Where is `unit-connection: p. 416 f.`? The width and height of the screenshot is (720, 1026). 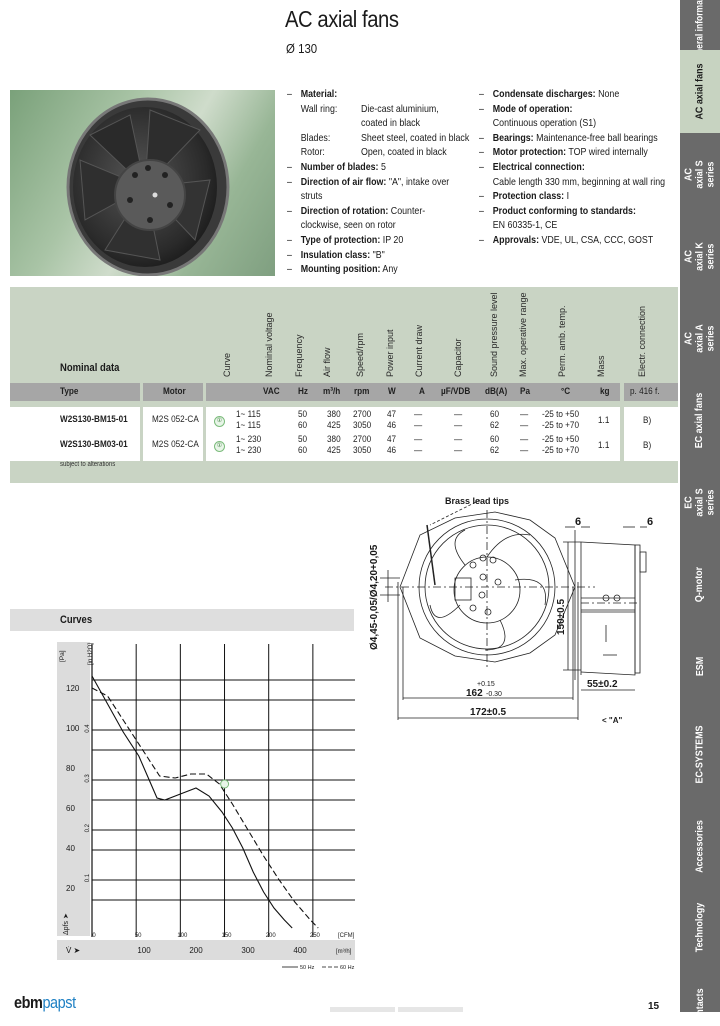 unit-connection: p. 416 f. is located at coordinates (645, 391).